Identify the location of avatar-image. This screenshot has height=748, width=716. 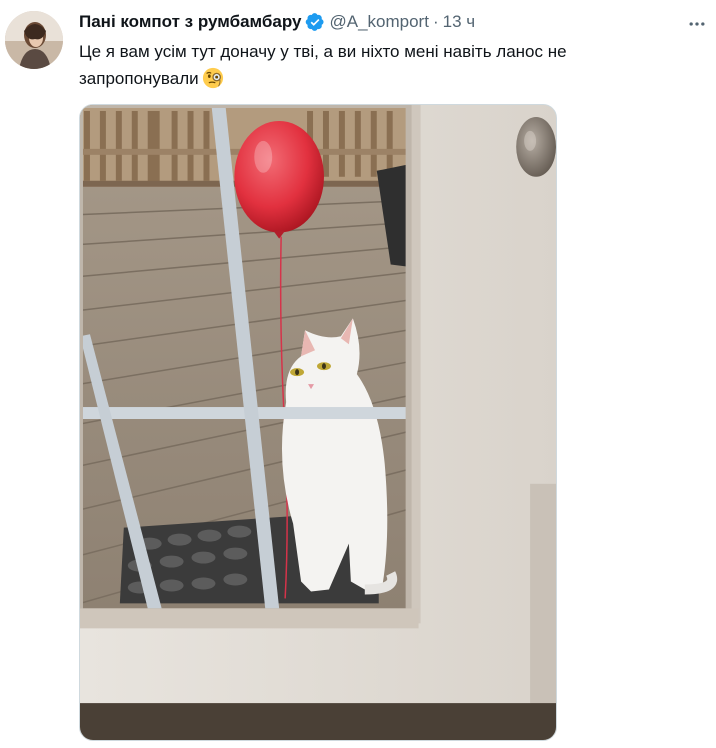
(34, 40).